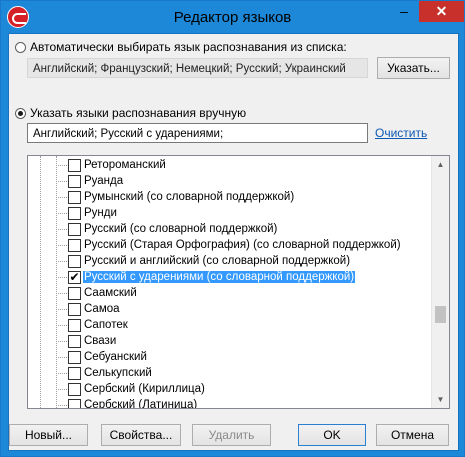  Describe the element at coordinates (440, 399) in the screenshot. I see `scroll-down-icon: ▼` at that location.